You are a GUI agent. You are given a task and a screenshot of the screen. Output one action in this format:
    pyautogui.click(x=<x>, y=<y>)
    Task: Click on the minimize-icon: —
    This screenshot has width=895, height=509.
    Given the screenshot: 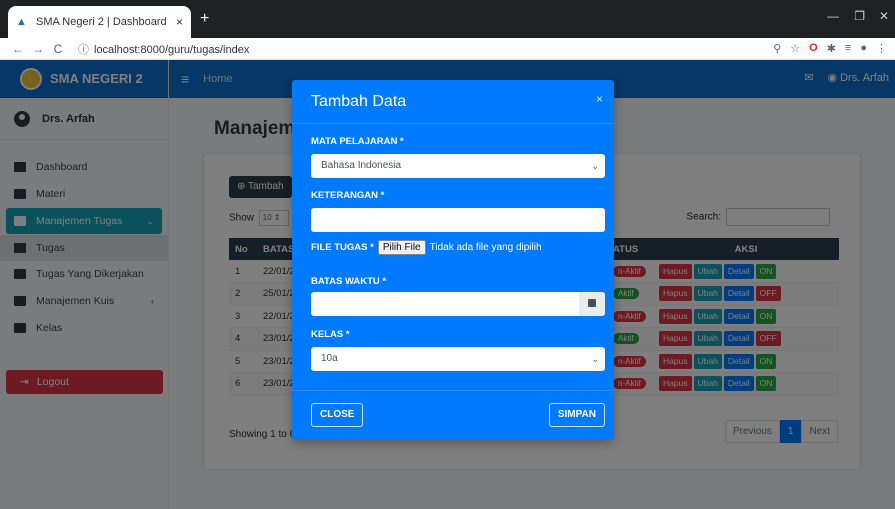 What is the action you would take?
    pyautogui.click(x=833, y=16)
    